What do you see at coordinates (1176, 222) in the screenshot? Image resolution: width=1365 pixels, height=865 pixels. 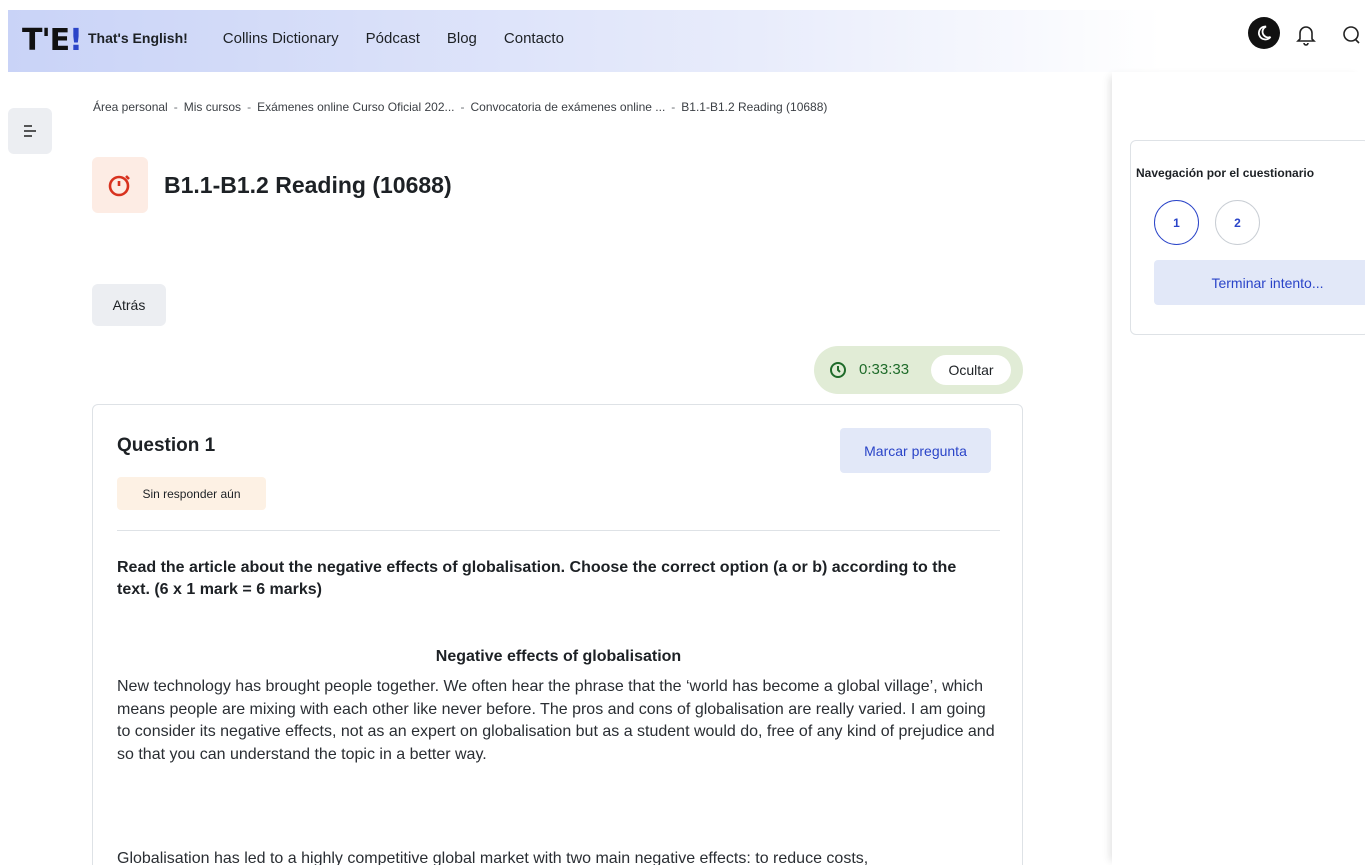 I see `quiz-nav-question-1: 1` at bounding box center [1176, 222].